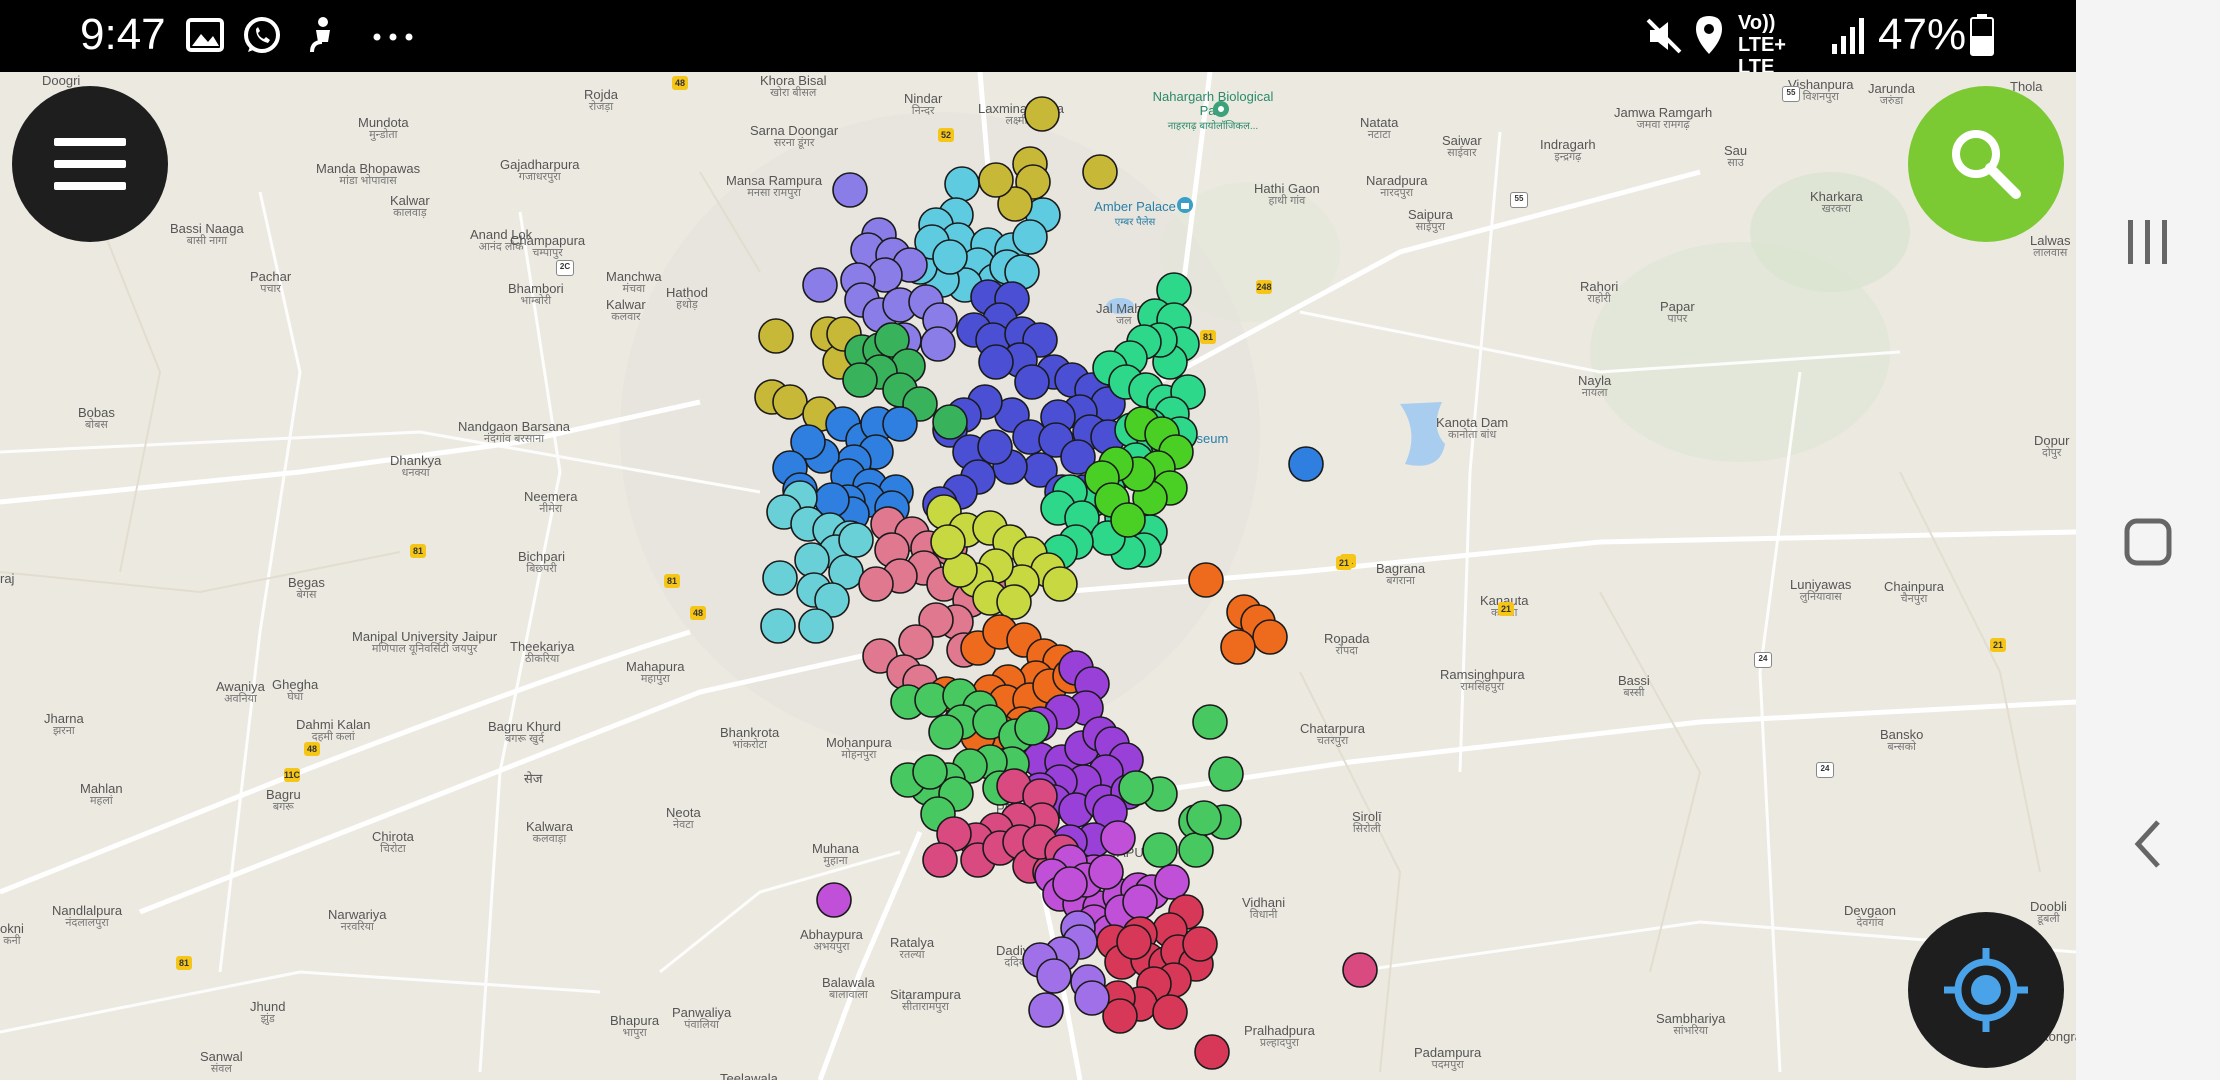 The height and width of the screenshot is (1080, 2220). What do you see at coordinates (123, 34) in the screenshot?
I see `status-time: 9:47` at bounding box center [123, 34].